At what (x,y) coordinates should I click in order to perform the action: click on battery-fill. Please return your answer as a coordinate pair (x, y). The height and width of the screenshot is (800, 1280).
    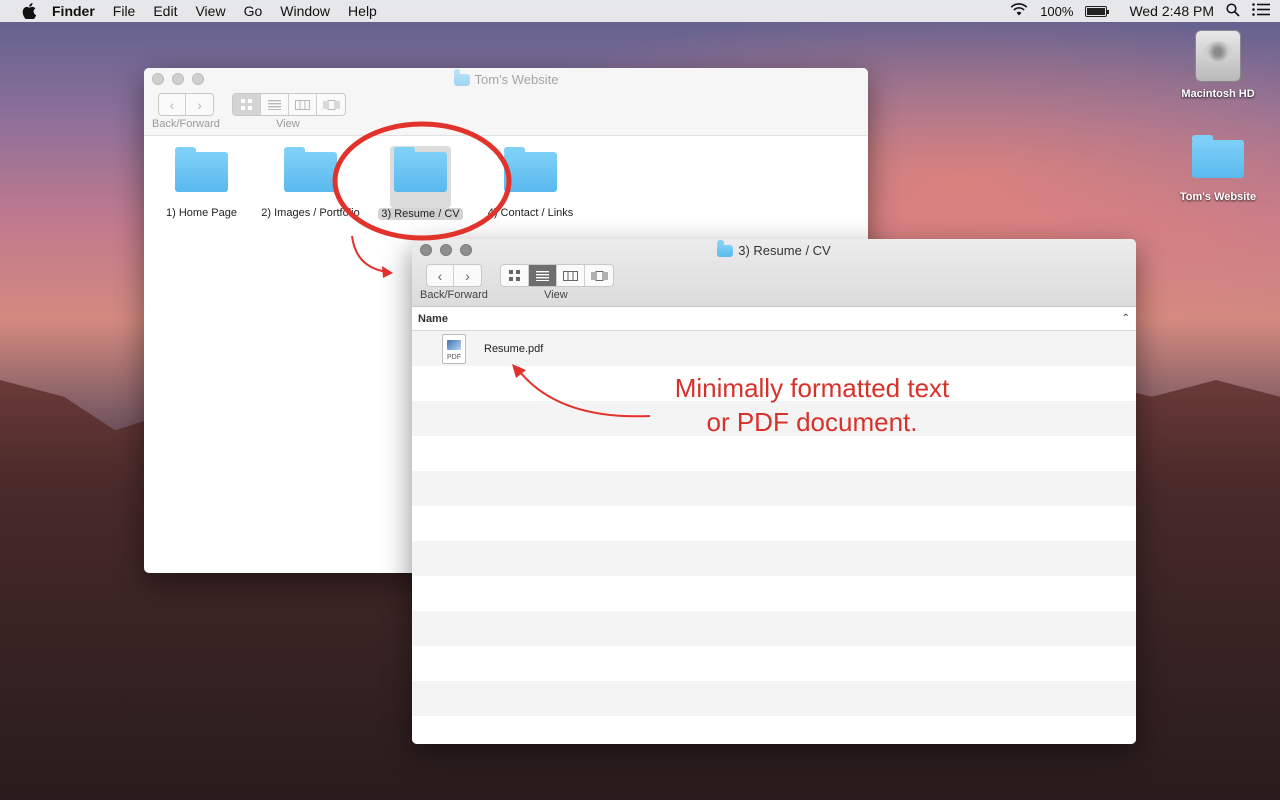
    Looking at the image, I should click on (1096, 11).